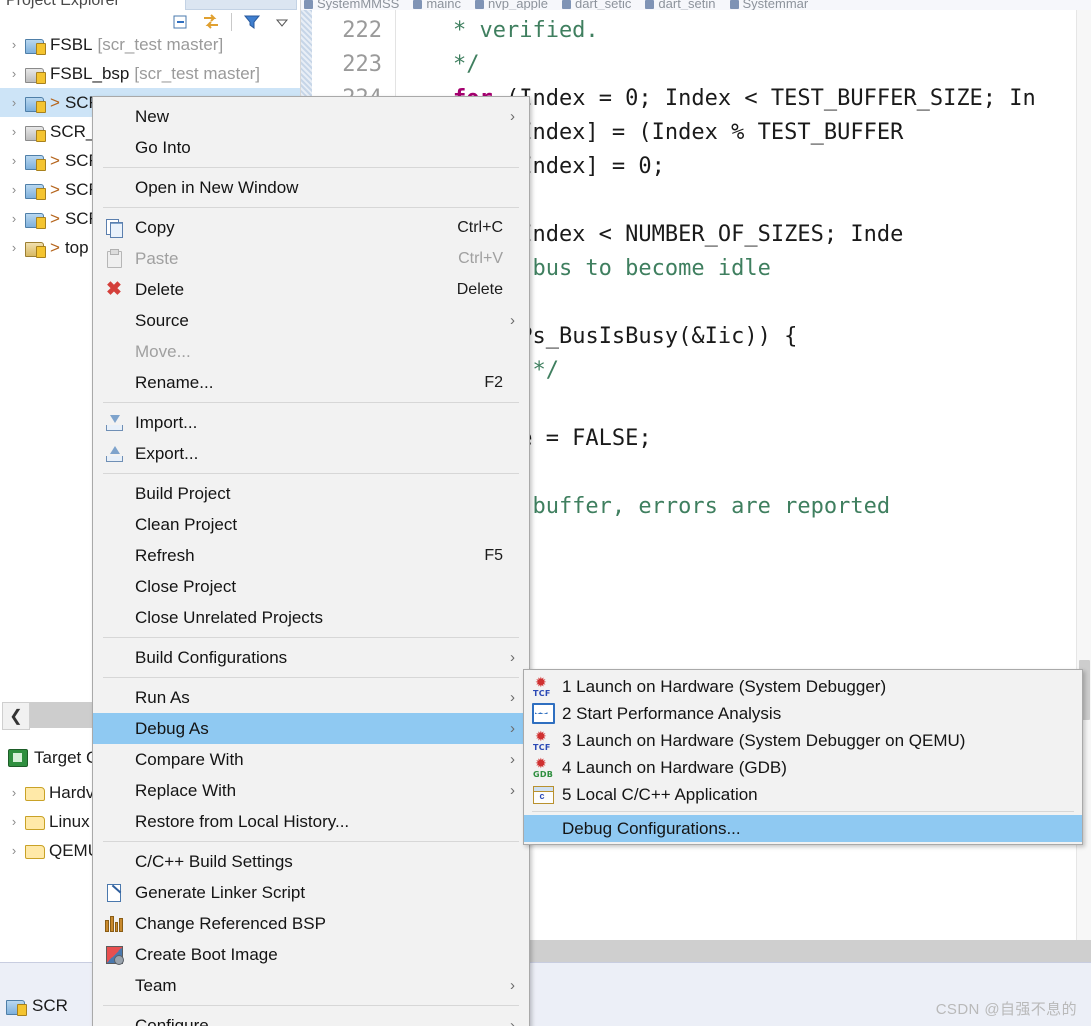 This screenshot has height=1026, width=1091. What do you see at coordinates (35, 793) in the screenshot?
I see `folder-icon` at bounding box center [35, 793].